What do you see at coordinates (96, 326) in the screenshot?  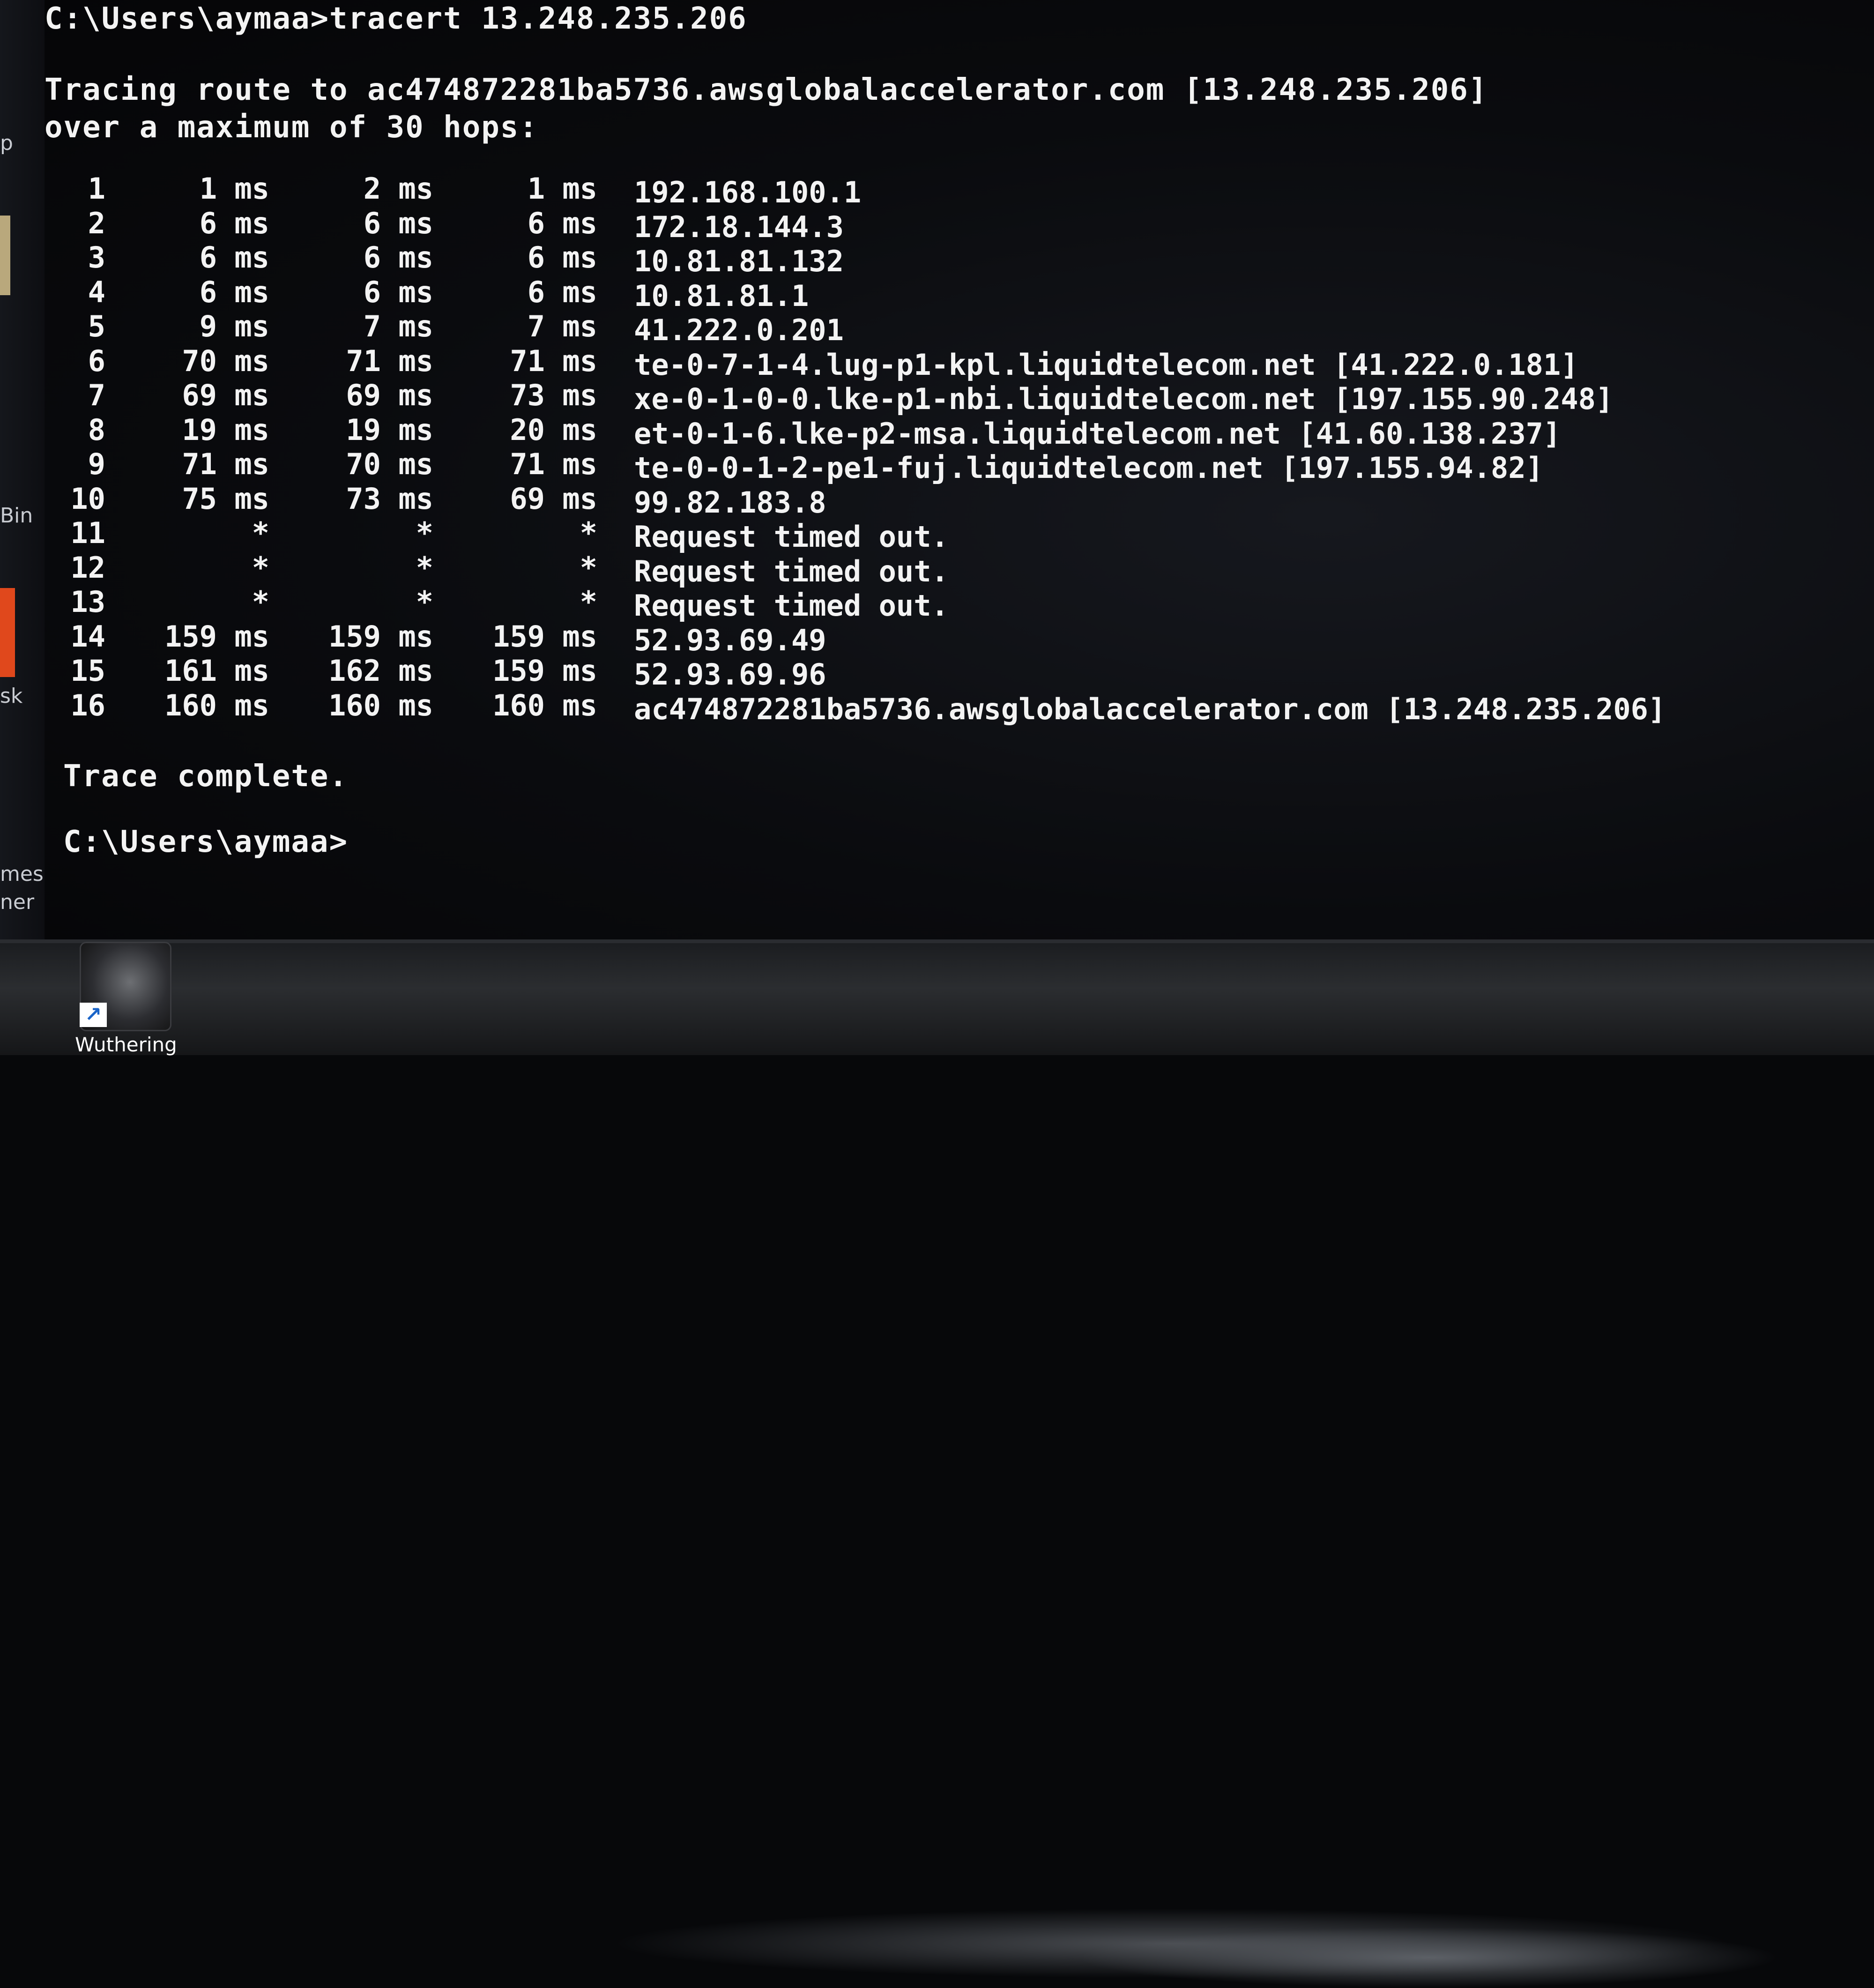 I see `hop-number: 5` at bounding box center [96, 326].